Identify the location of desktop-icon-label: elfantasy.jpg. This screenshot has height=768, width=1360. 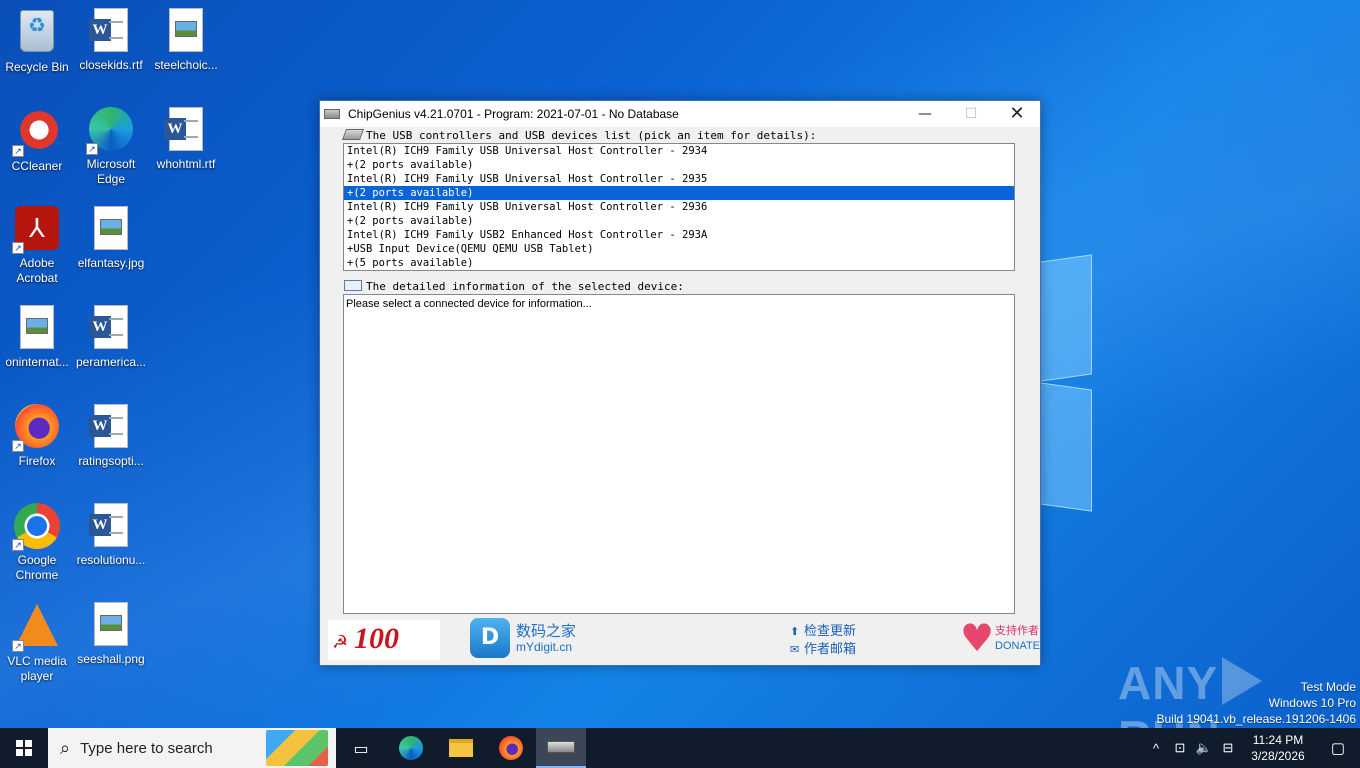
(111, 263).